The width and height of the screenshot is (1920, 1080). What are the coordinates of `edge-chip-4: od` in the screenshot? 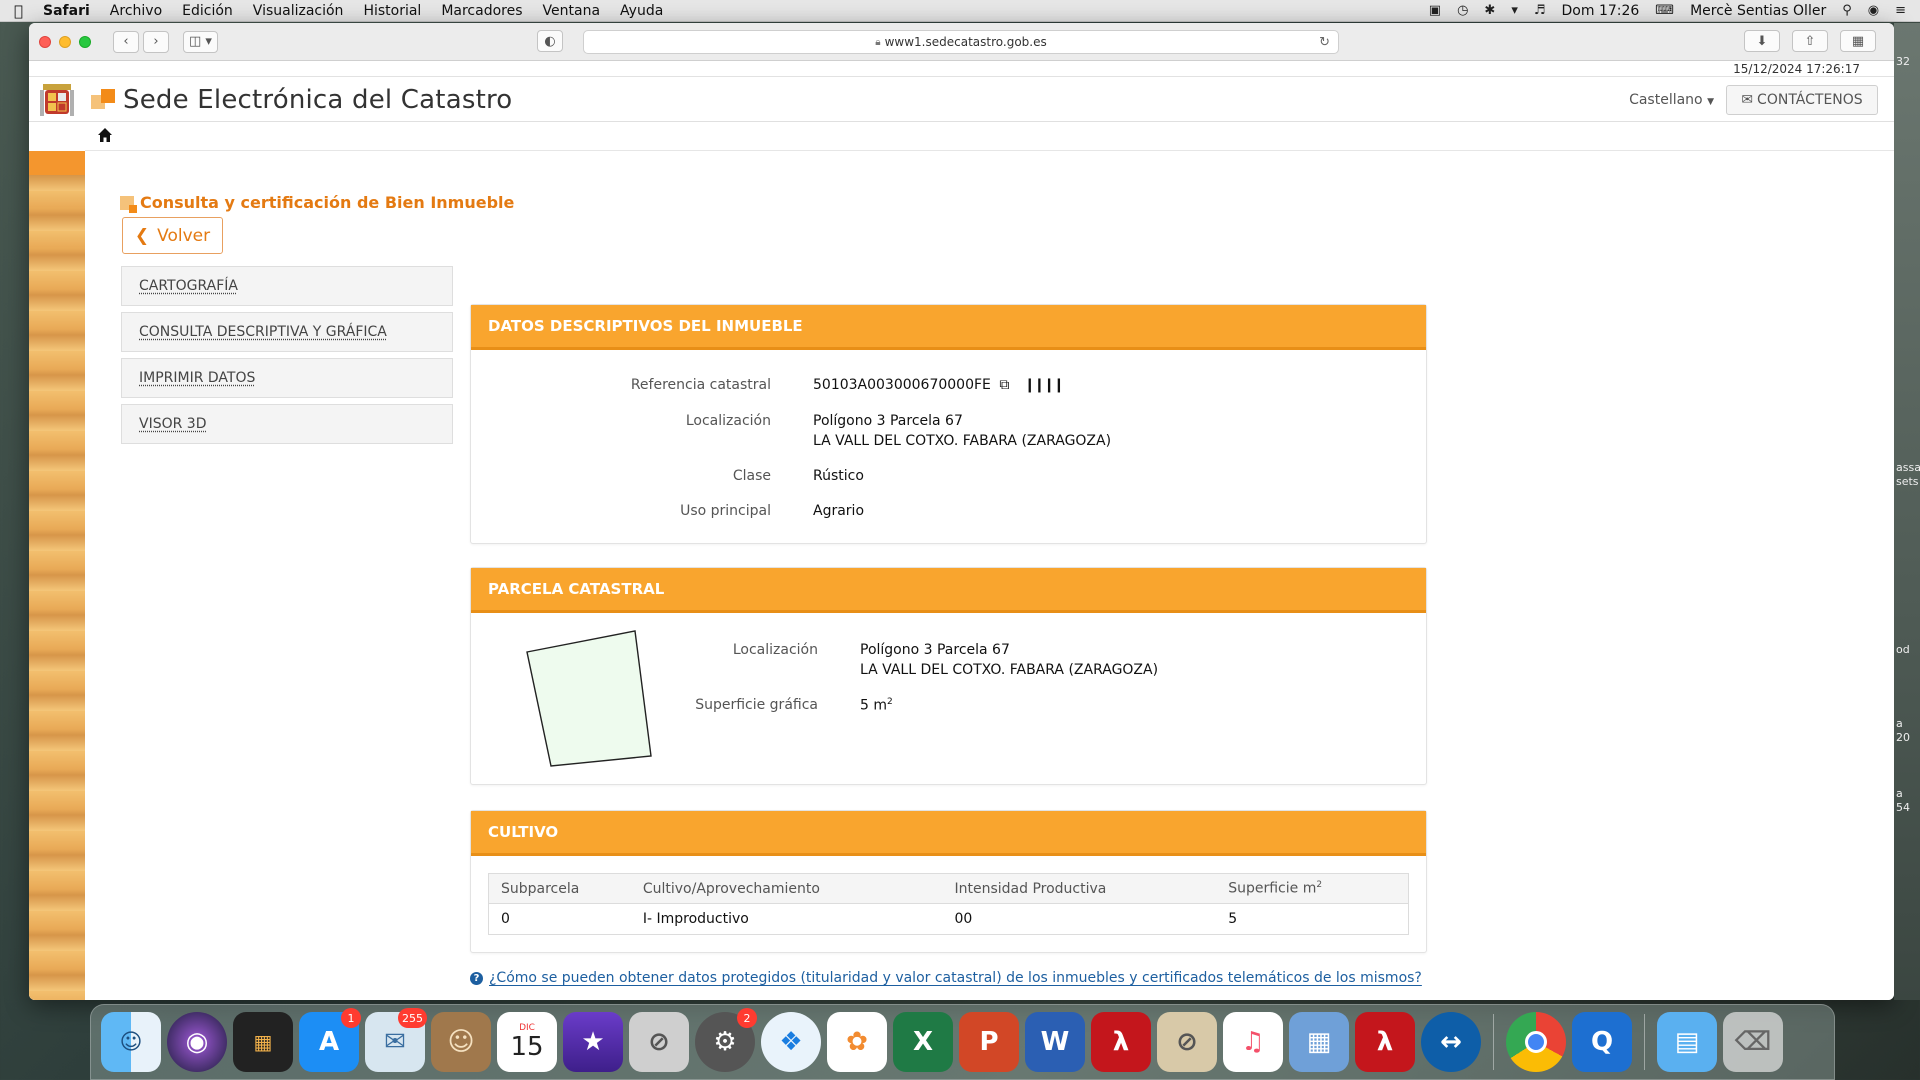 It's located at (1903, 649).